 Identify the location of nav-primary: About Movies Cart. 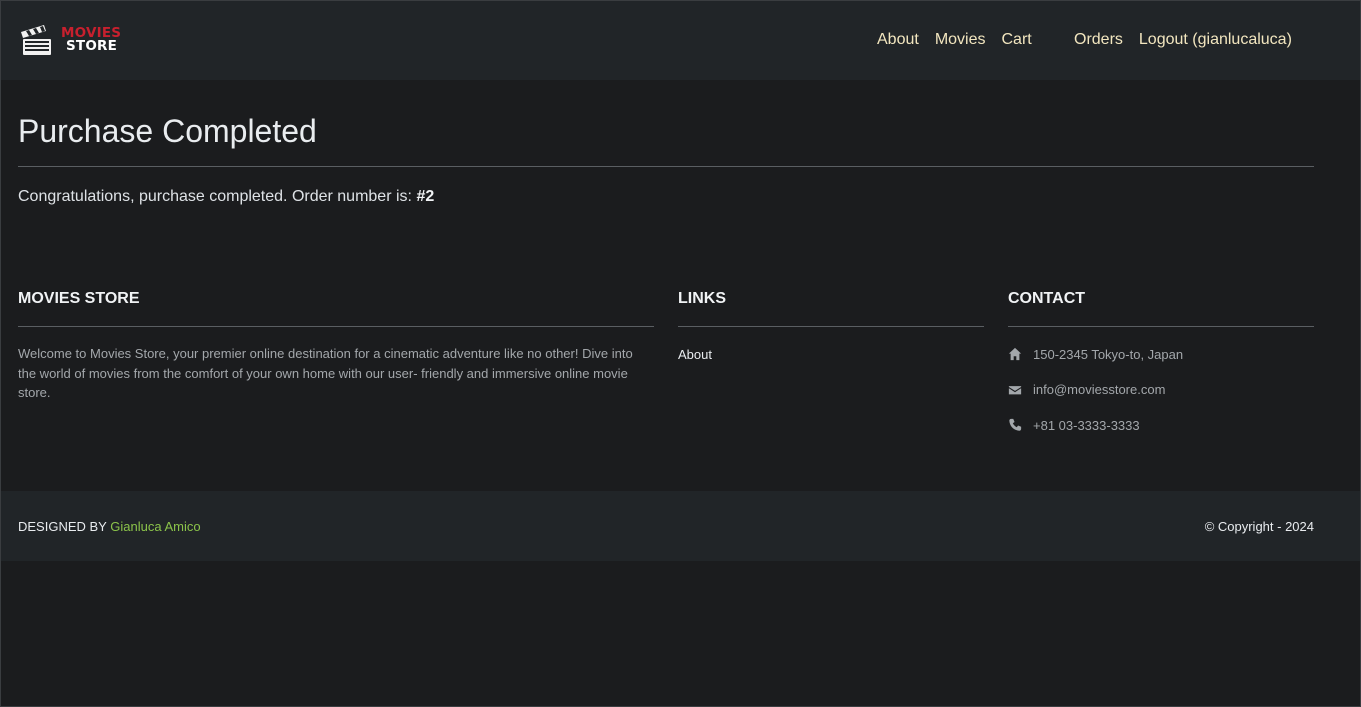
(962, 40).